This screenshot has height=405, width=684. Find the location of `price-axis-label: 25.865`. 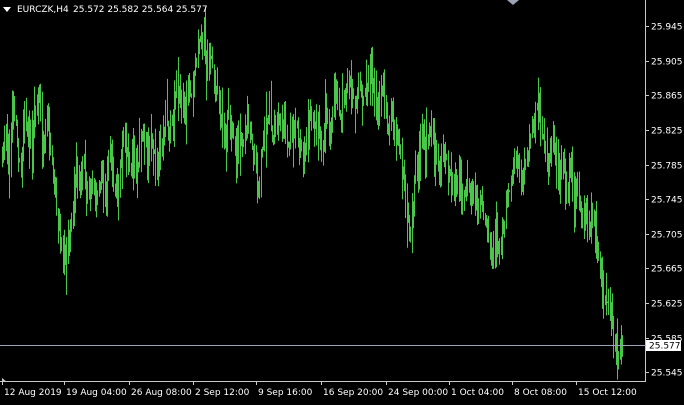

price-axis-label: 25.865 is located at coordinates (667, 97).